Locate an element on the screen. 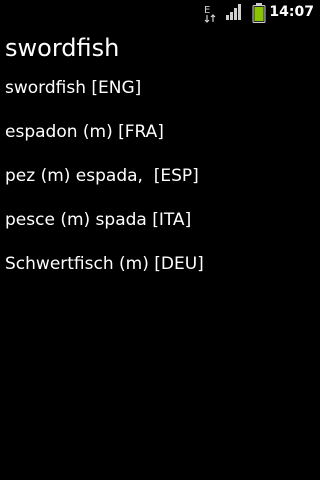 This screenshot has width=320, height=480. battery-icon is located at coordinates (259, 13).